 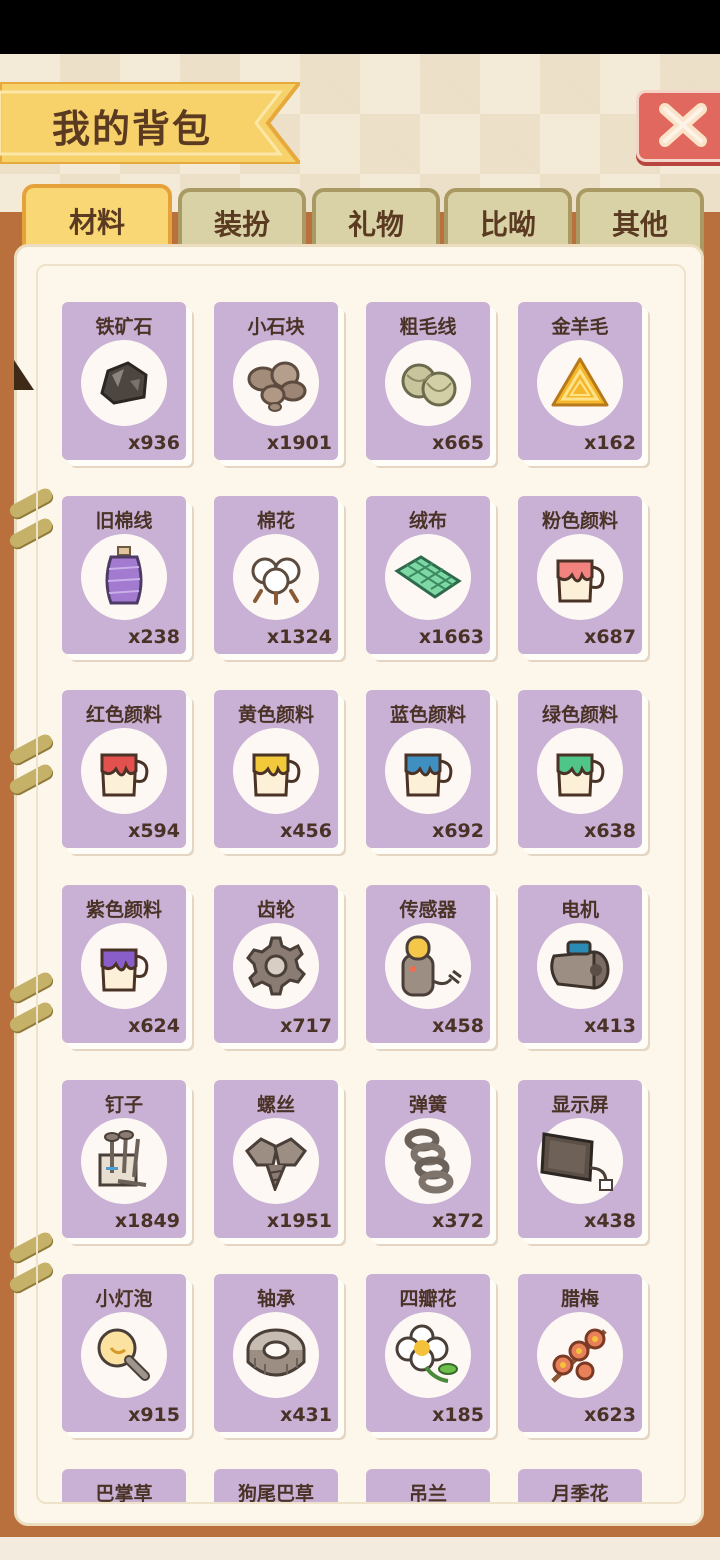 I want to click on item-count: x1663, so click(x=451, y=637).